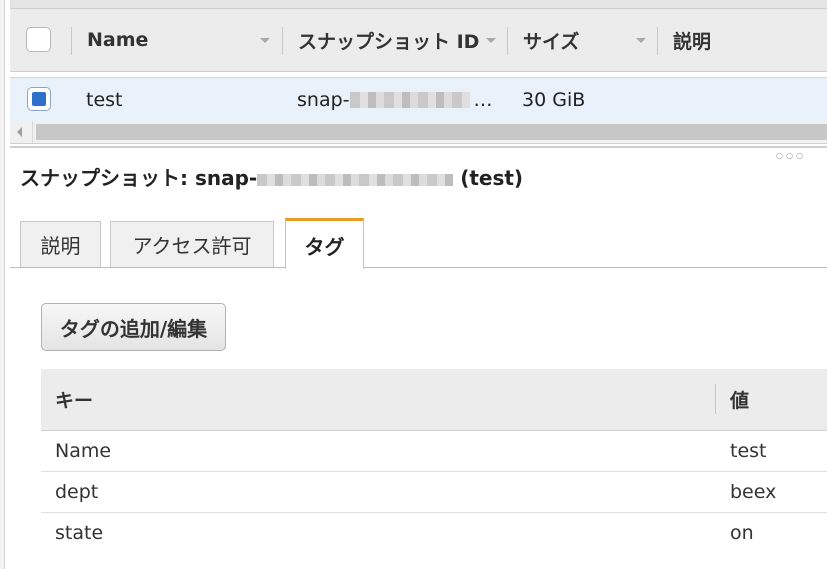 Image resolution: width=827 pixels, height=569 pixels. What do you see at coordinates (139, 178) in the screenshot?
I see `details-title-prefix: スナップショット: snap-` at bounding box center [139, 178].